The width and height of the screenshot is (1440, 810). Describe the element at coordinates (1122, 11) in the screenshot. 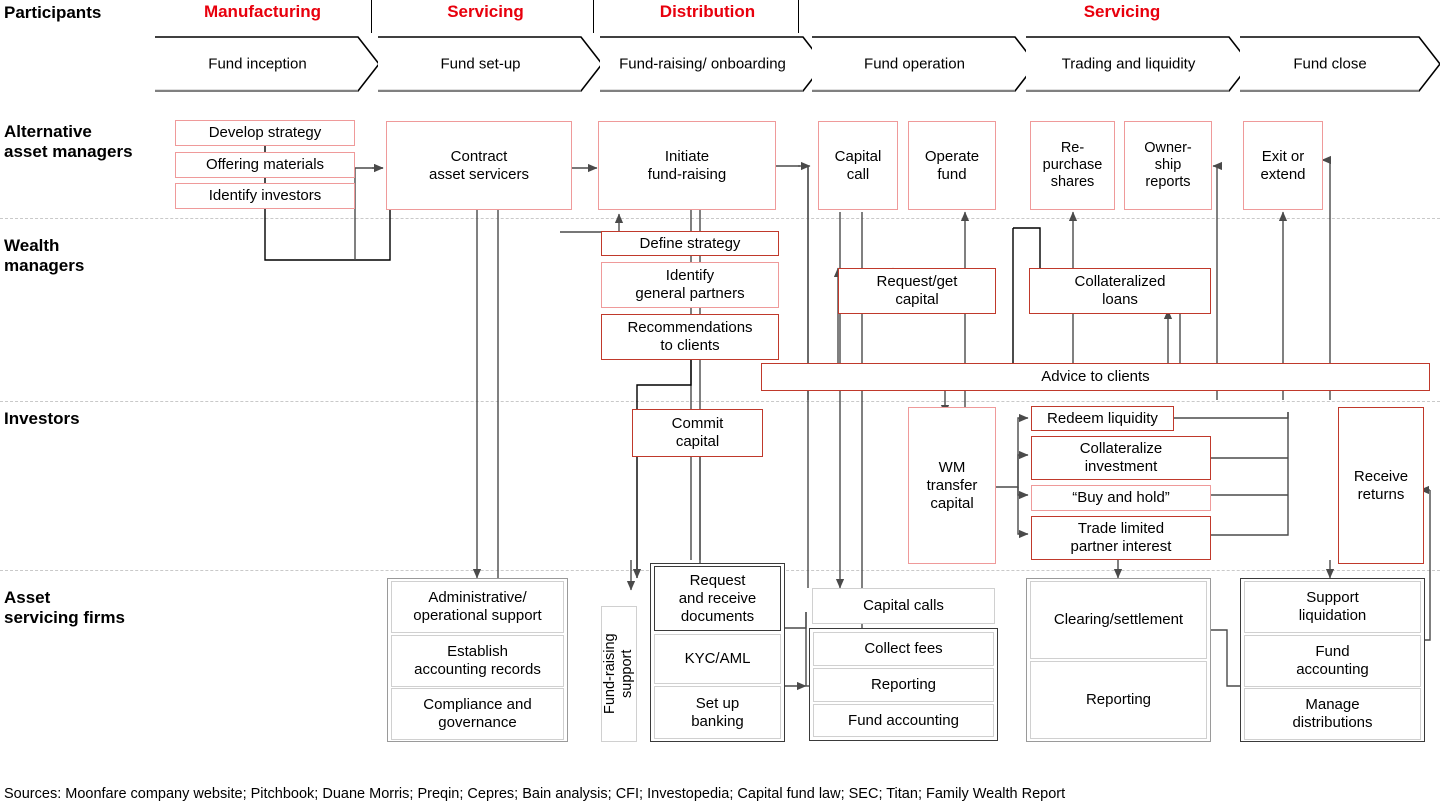

I see `group-header-servicing-2: Servicing` at that location.